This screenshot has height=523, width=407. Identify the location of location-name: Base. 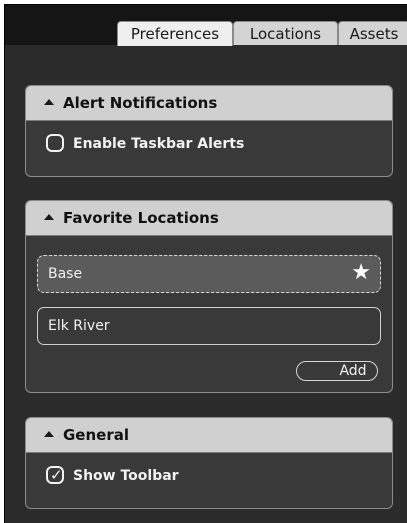
(65, 274).